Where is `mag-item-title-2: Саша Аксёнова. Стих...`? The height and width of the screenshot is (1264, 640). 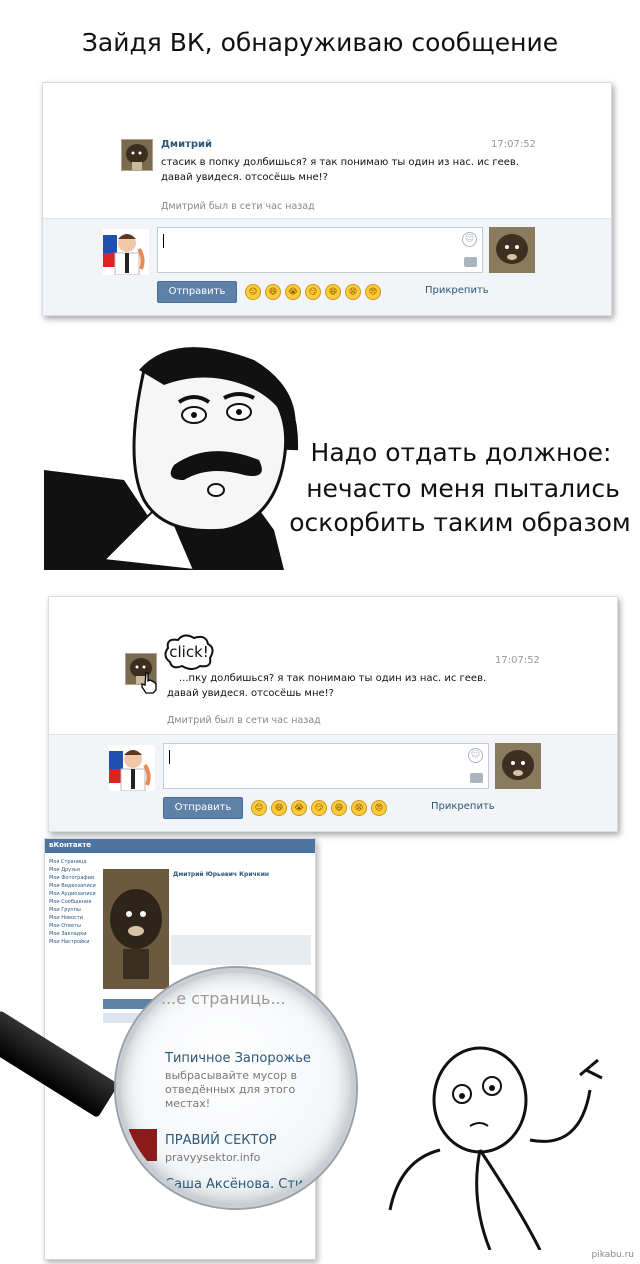 mag-item-title-2: Саша Аксёнова. Стих... is located at coordinates (244, 1184).